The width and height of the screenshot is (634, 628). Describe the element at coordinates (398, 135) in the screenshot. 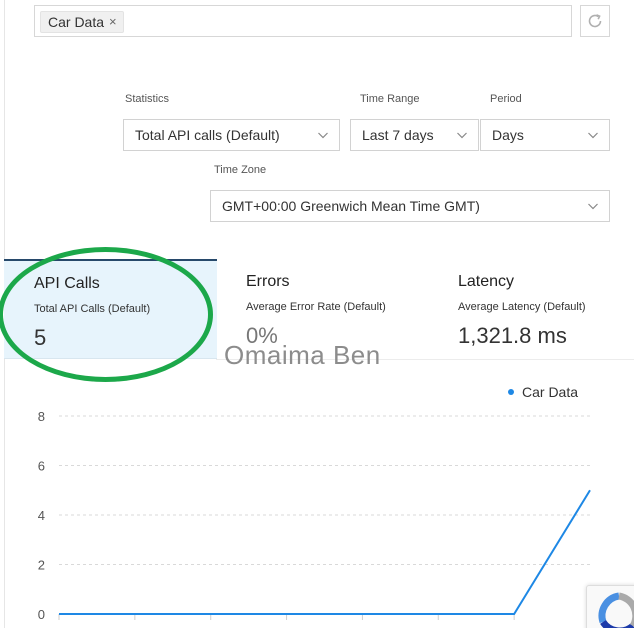

I see `time-range-value: Last 7 days` at that location.